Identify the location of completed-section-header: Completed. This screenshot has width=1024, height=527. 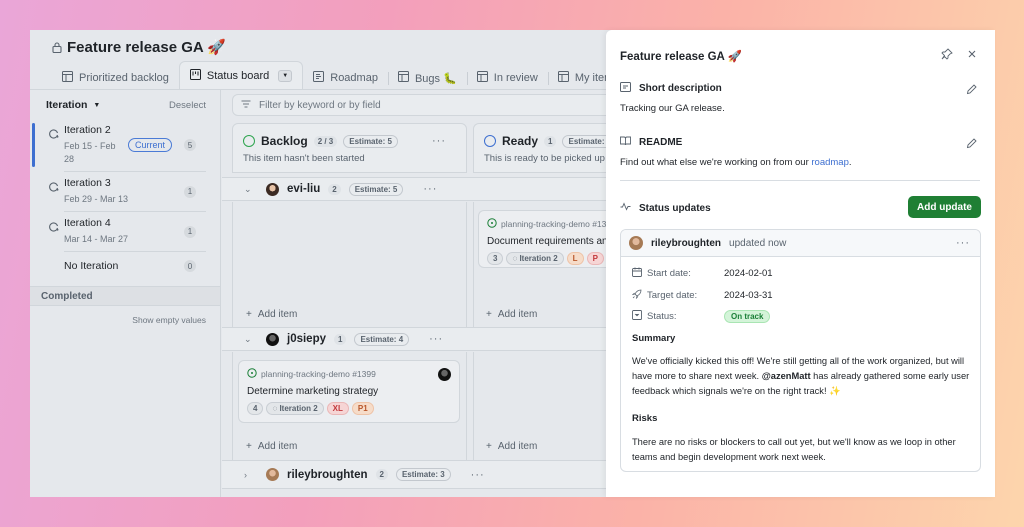
(125, 296).